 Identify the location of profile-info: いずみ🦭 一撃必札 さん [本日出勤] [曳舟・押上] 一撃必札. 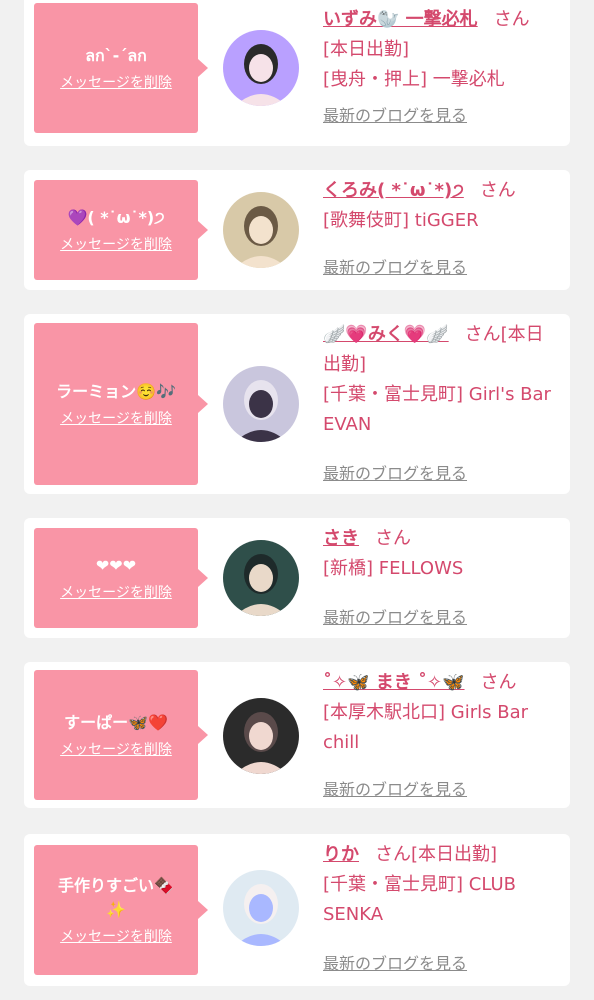
(438, 50).